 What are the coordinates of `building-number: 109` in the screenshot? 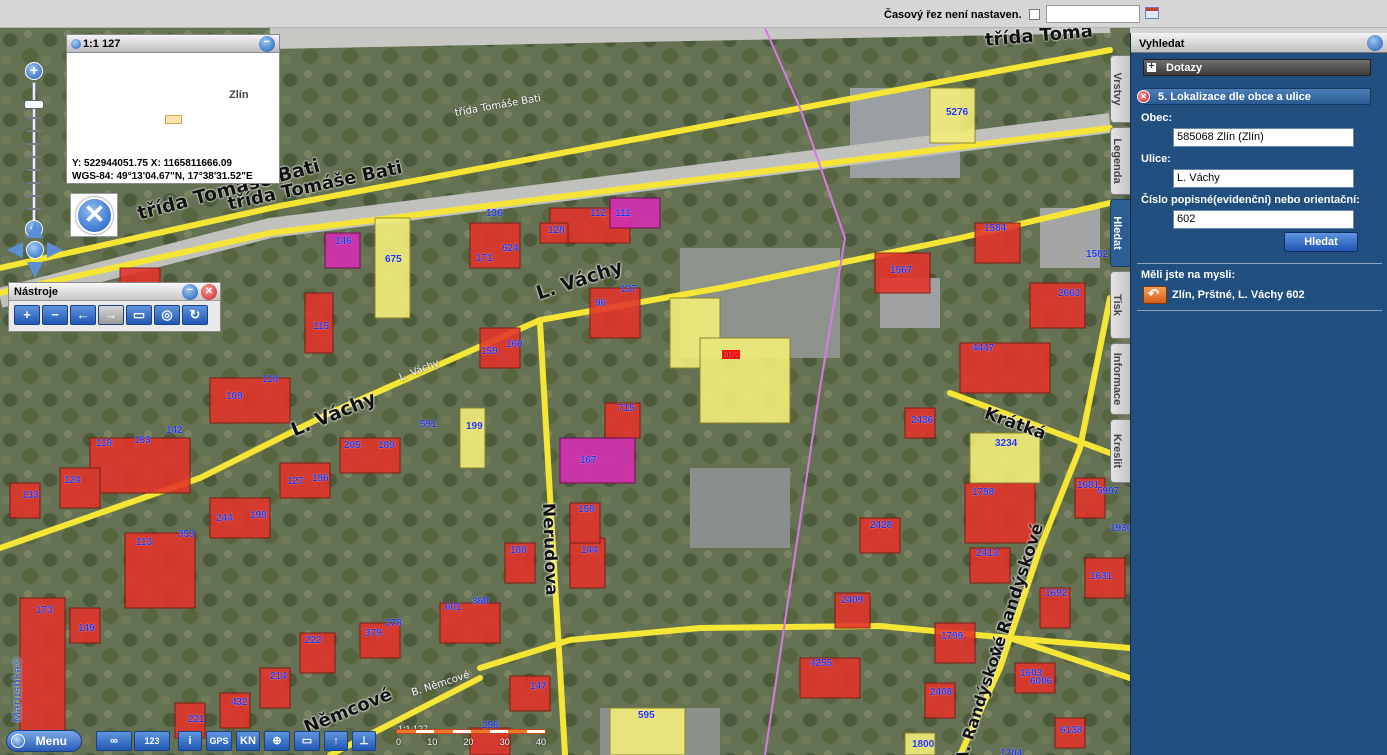 It's located at (234, 396).